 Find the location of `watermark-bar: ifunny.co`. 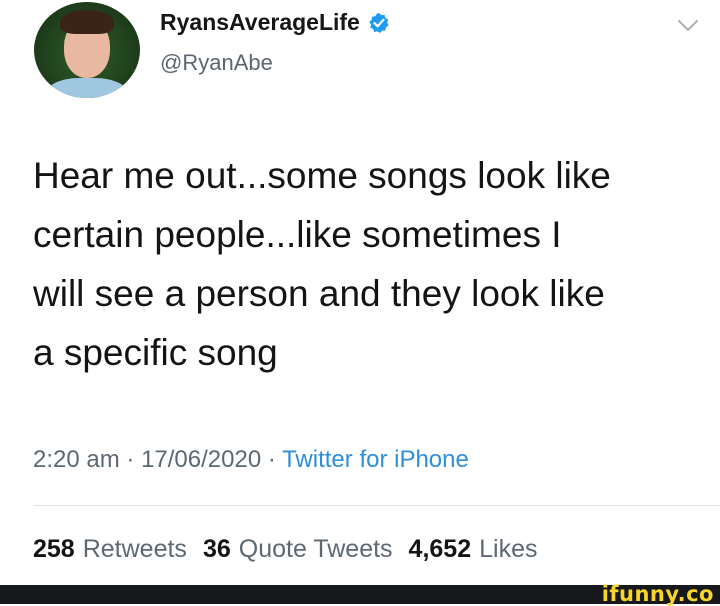

watermark-bar: ifunny.co is located at coordinates (360, 594).